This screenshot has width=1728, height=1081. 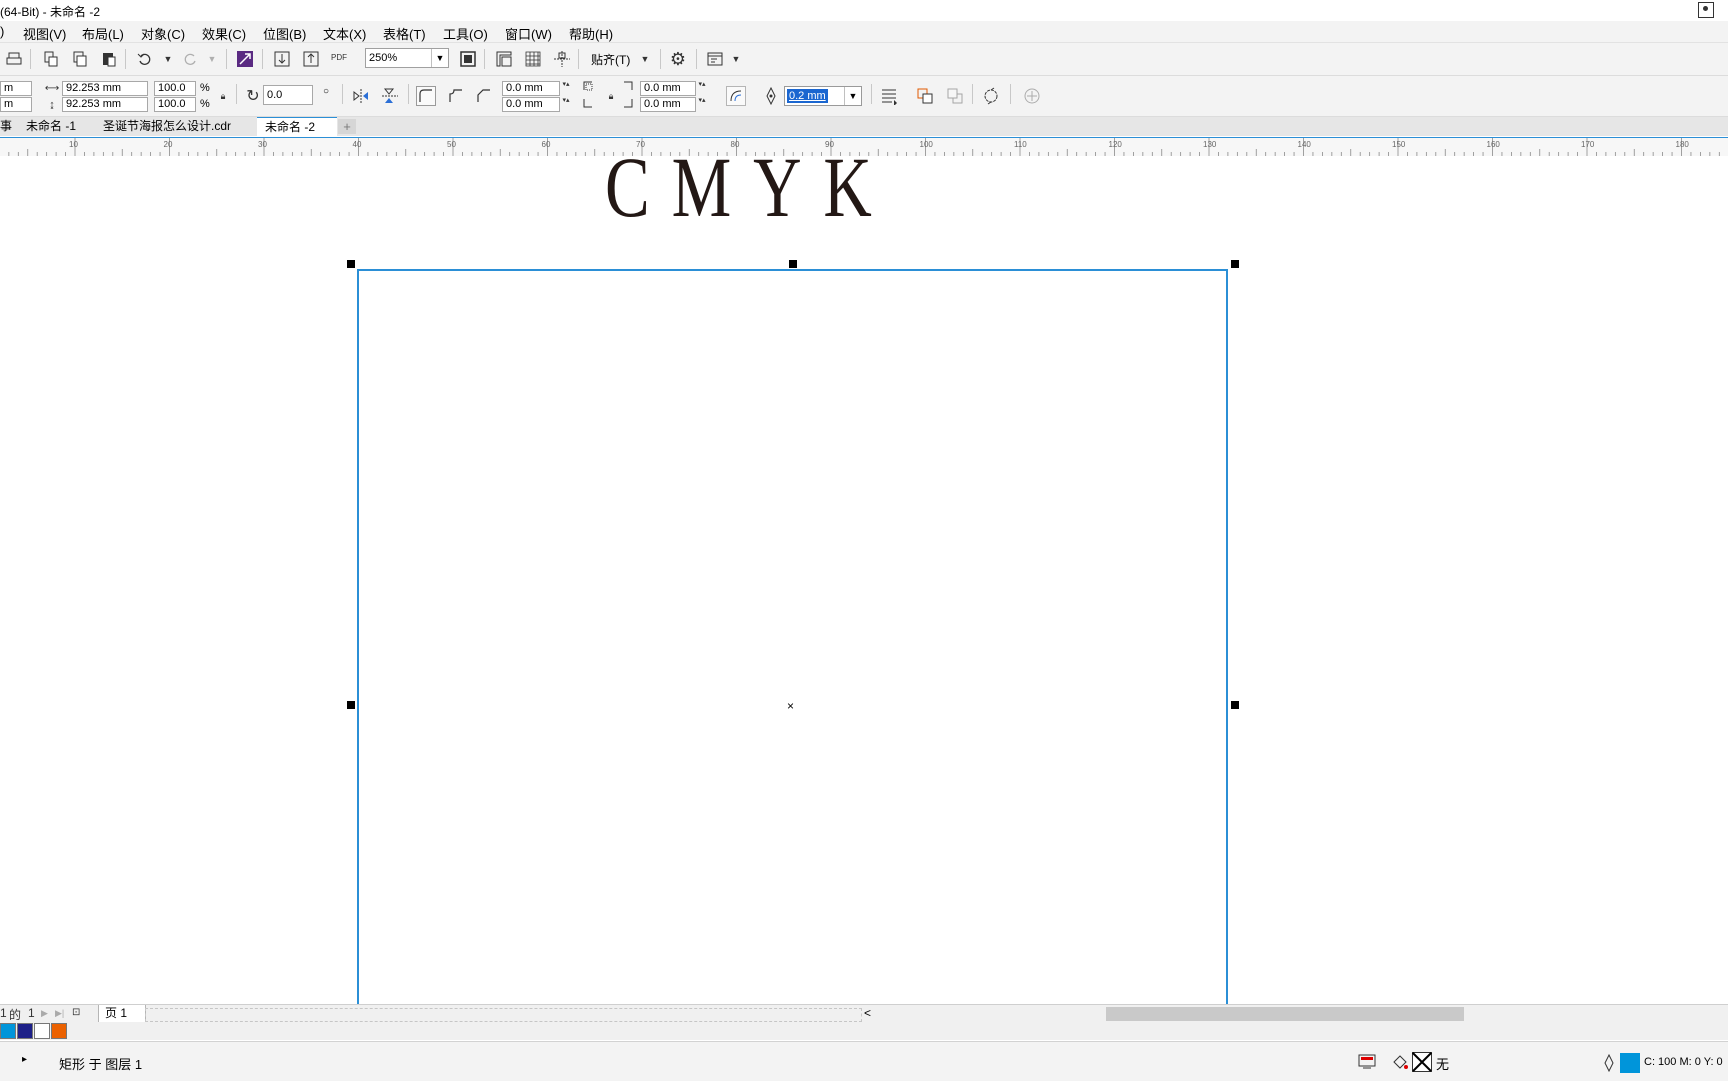 I want to click on corner-top-right-spinner: ▾▴, so click(x=702, y=88).